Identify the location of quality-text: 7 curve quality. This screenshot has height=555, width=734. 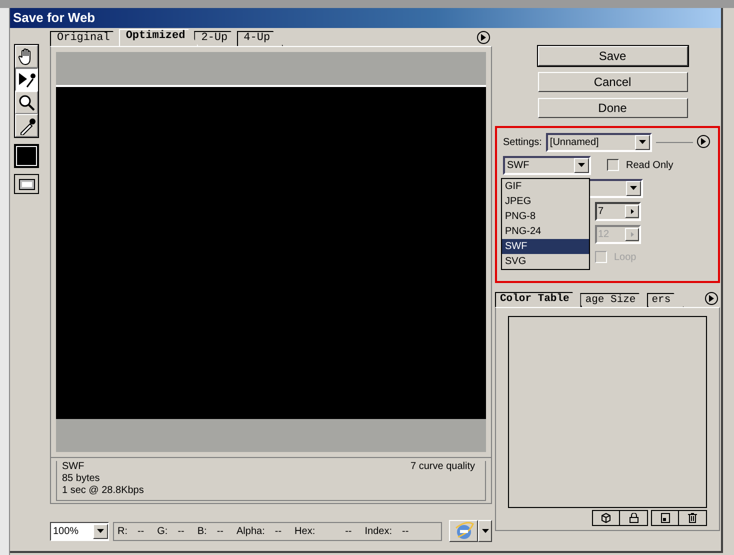
(442, 467).